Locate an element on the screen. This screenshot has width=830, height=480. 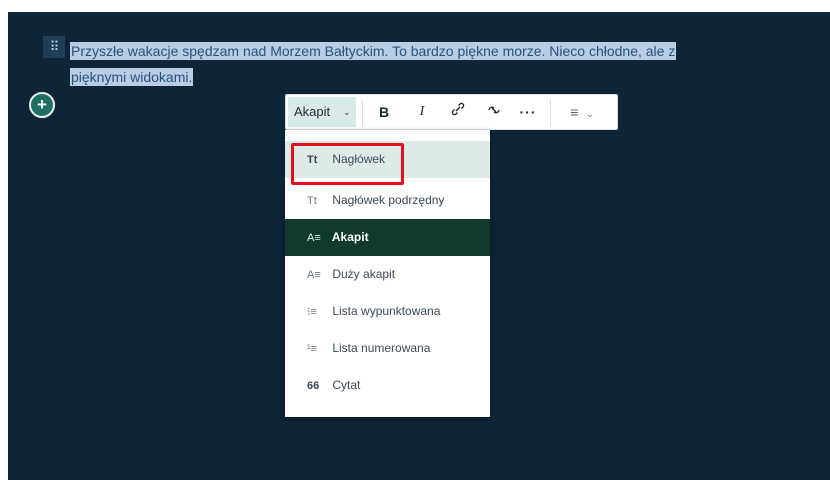
link-icon is located at coordinates (458, 110).